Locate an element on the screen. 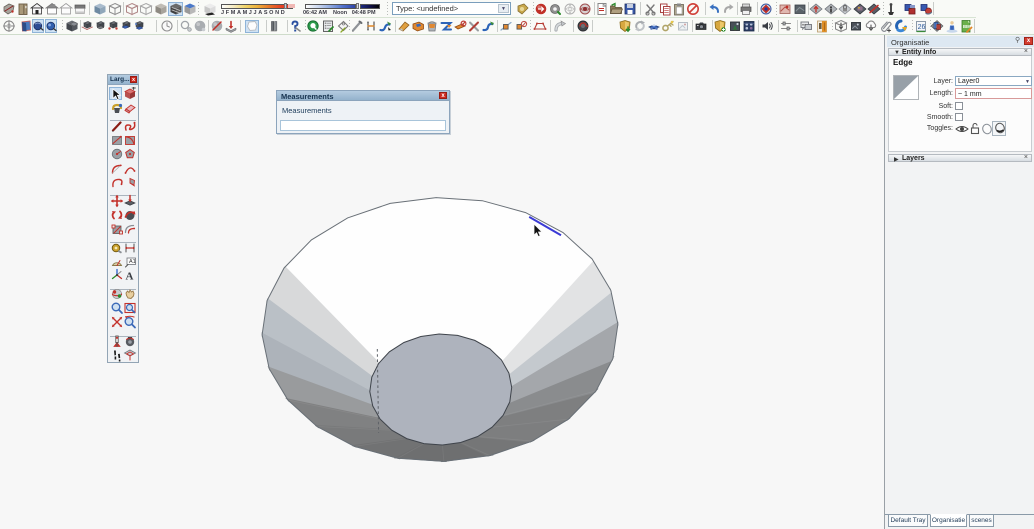 Image resolution: width=1034 pixels, height=529 pixels. svg-text: A1 is located at coordinates (132, 262).